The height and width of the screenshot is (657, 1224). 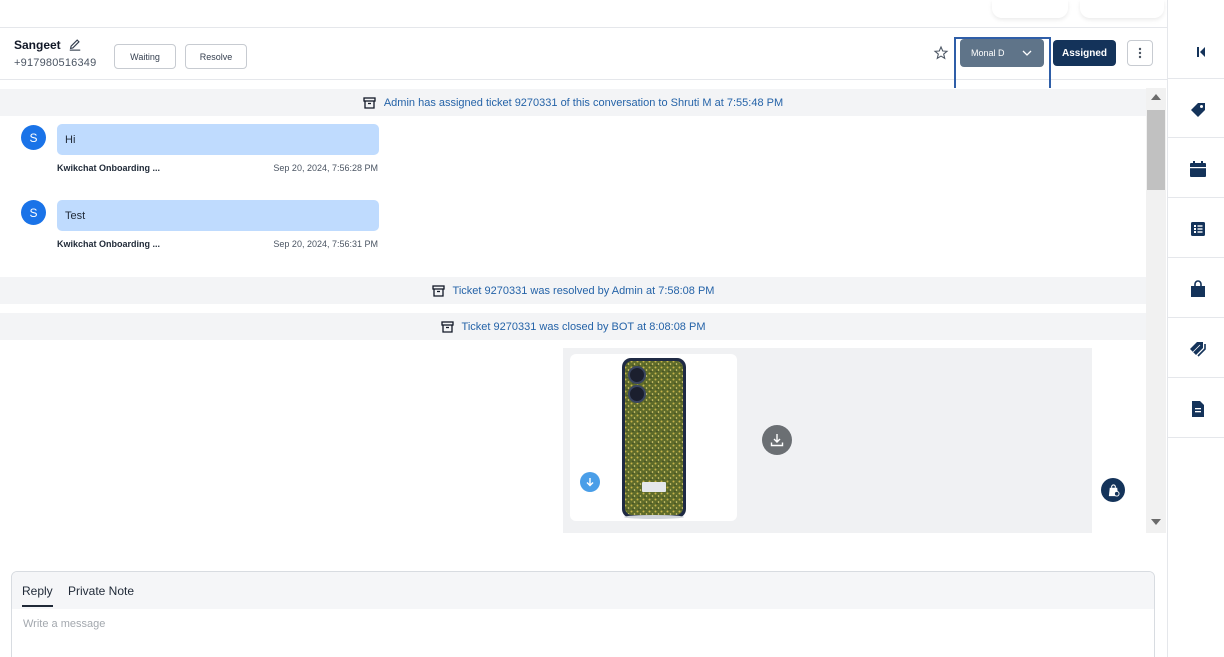 I want to click on order-badge, so click(x=1113, y=490).